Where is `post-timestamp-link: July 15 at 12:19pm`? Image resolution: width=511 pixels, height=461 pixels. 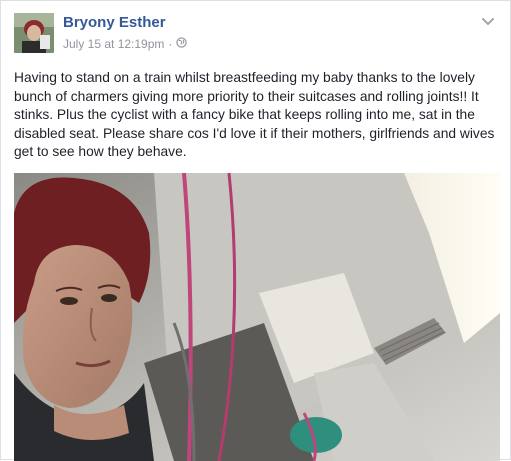
post-timestamp-link: July 15 at 12:19pm is located at coordinates (113, 44).